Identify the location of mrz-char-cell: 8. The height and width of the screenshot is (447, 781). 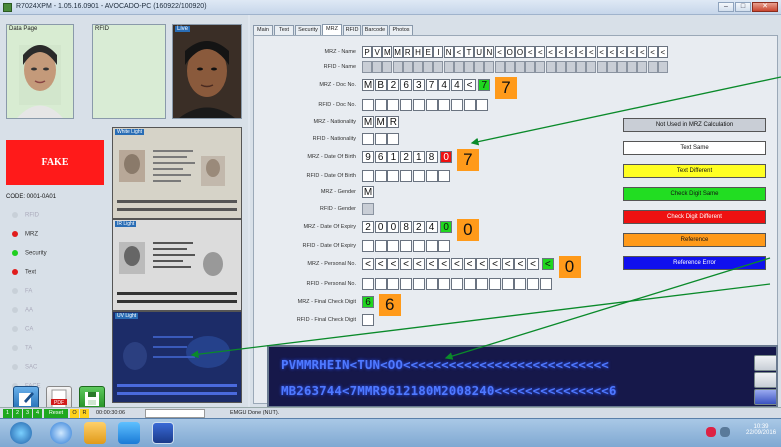
(406, 227).